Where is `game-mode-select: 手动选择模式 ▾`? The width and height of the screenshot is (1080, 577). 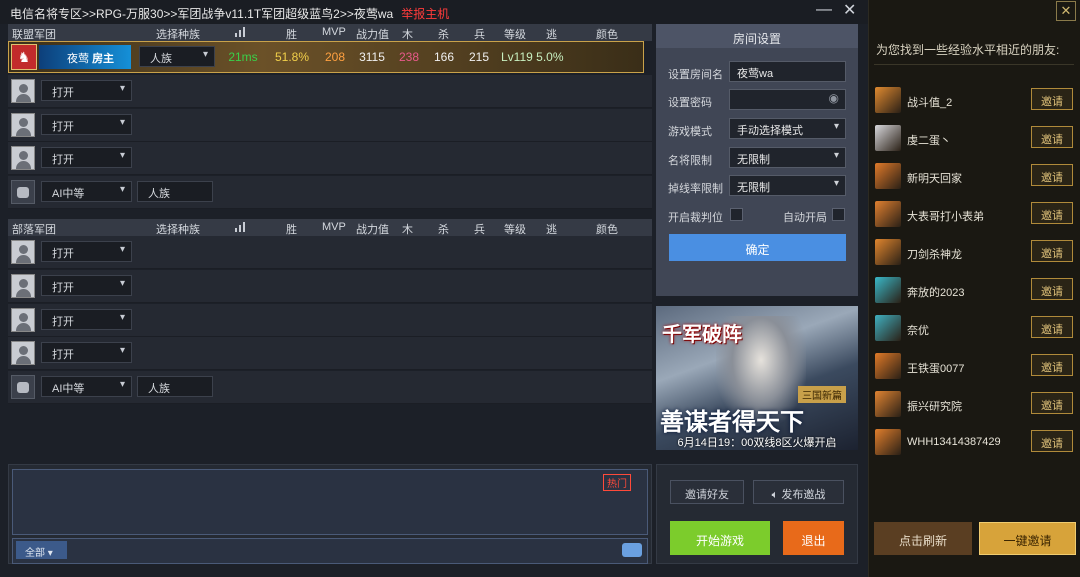
game-mode-select: 手动选择模式 ▾ is located at coordinates (787, 128).